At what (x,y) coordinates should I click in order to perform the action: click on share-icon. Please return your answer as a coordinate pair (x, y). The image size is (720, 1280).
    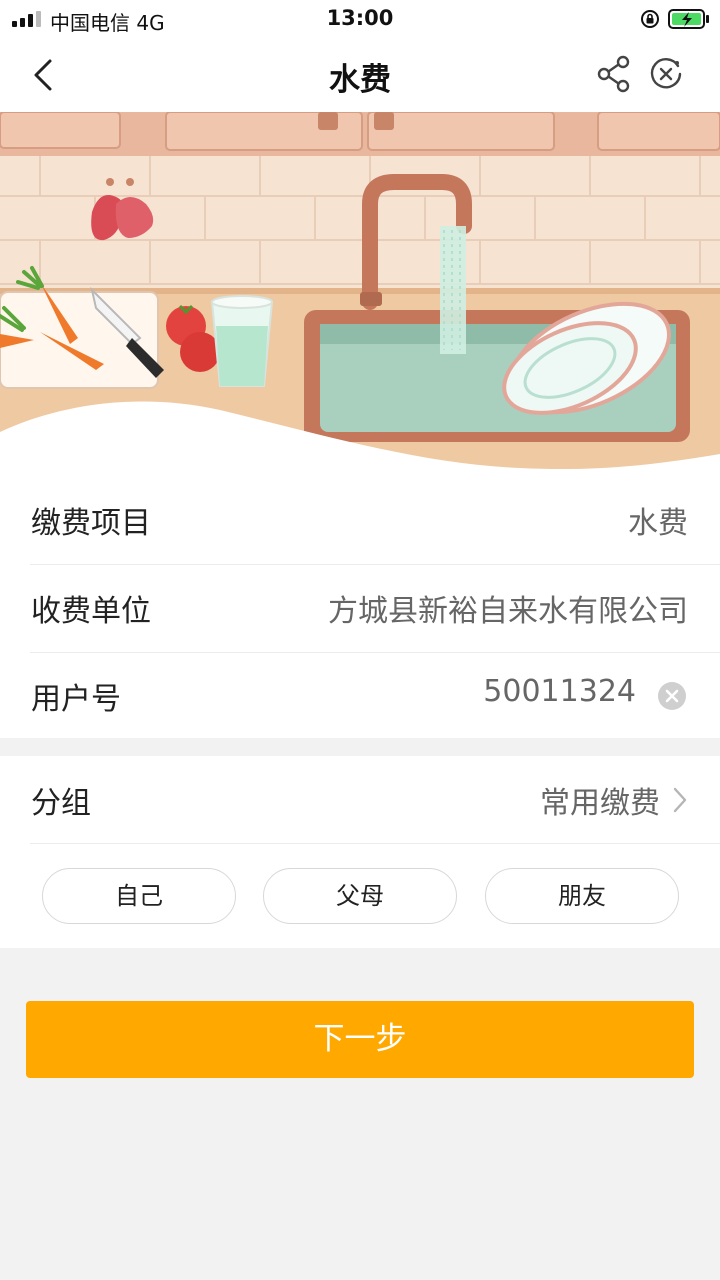
    Looking at the image, I should click on (614, 74).